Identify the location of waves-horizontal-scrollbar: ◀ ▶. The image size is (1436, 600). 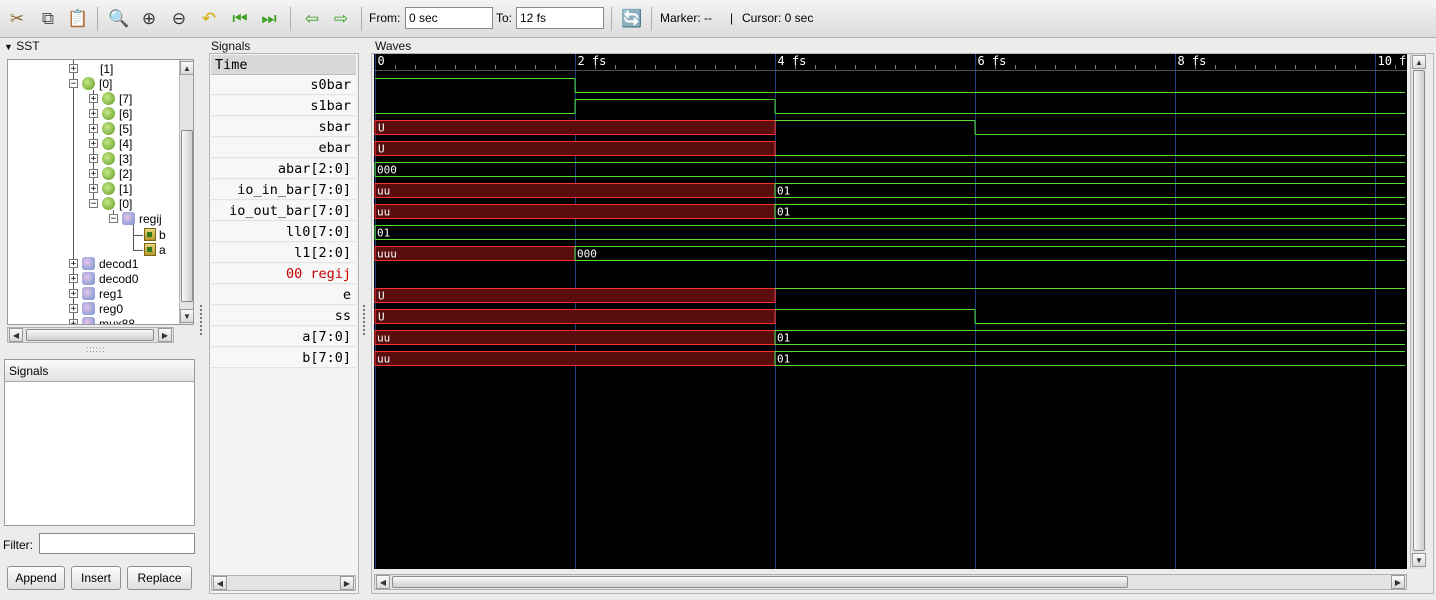
(890, 582).